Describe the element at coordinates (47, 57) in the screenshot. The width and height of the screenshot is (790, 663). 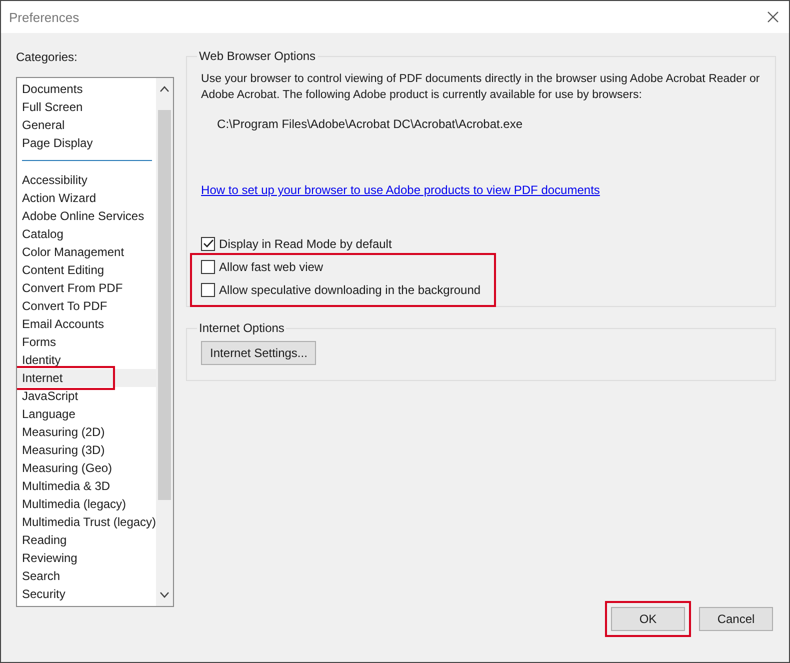
I see `categories-label: Categories:` at that location.